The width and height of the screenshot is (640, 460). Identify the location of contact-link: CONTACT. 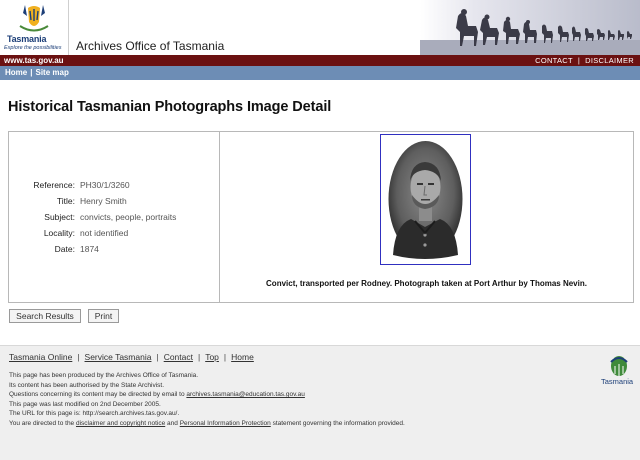
(554, 60).